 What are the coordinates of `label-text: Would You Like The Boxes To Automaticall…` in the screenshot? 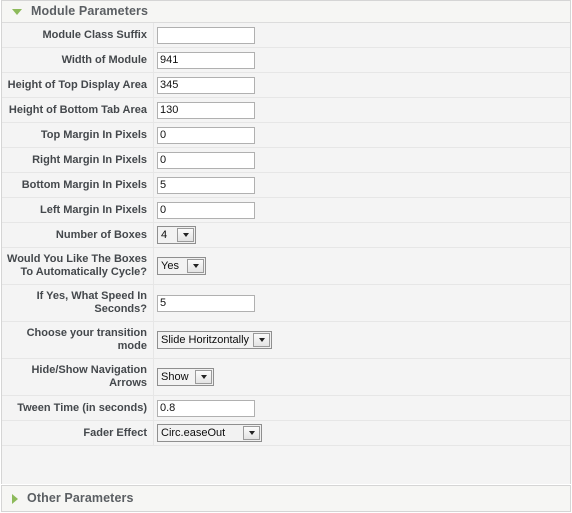 It's located at (77, 265).